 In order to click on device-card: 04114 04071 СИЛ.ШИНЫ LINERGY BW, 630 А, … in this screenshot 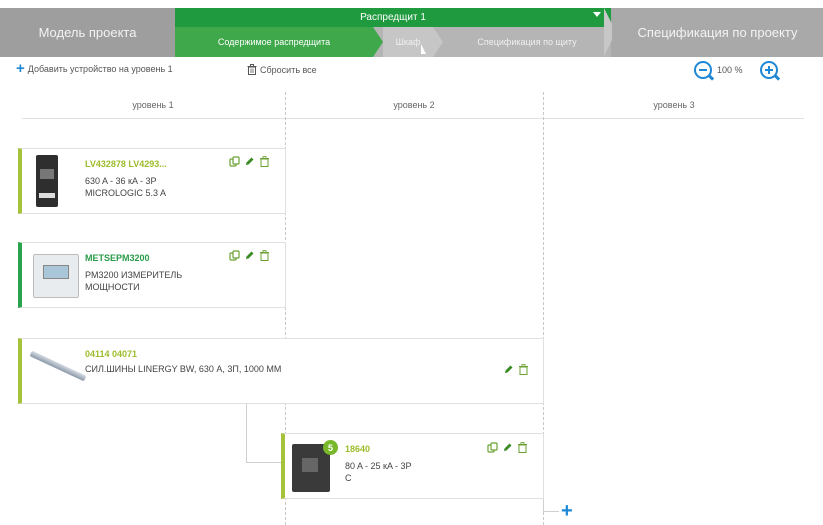, I will do `click(281, 371)`.